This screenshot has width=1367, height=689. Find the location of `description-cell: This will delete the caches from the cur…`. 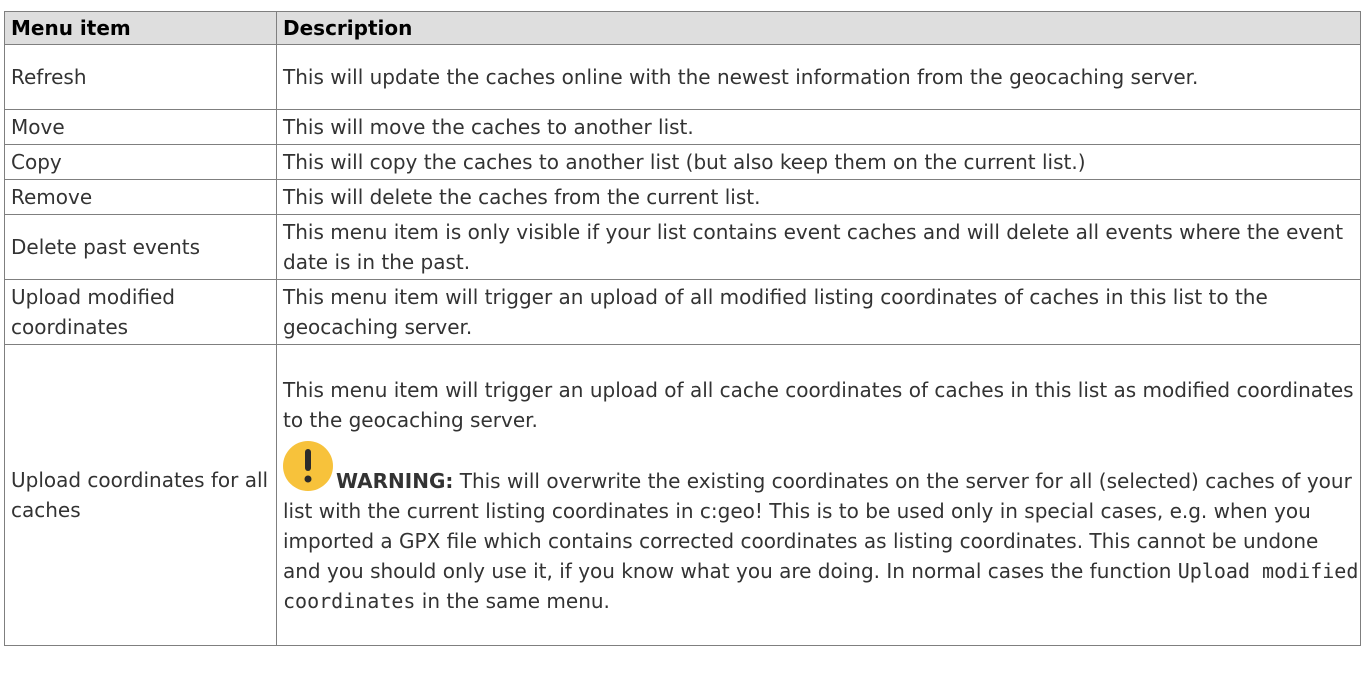

description-cell: This will delete the caches from the cur… is located at coordinates (818, 197).